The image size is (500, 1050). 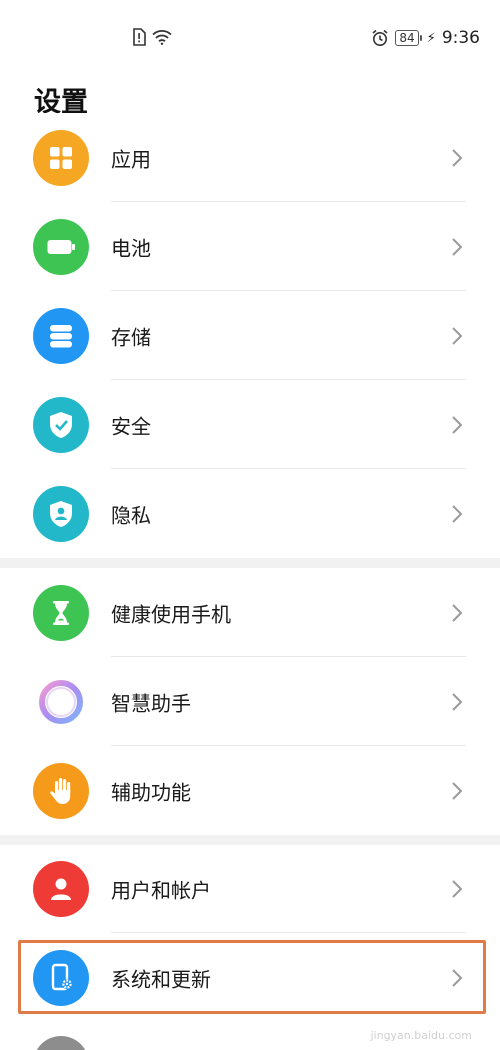 I want to click on settings-item-label: 存储, so click(x=131, y=337).